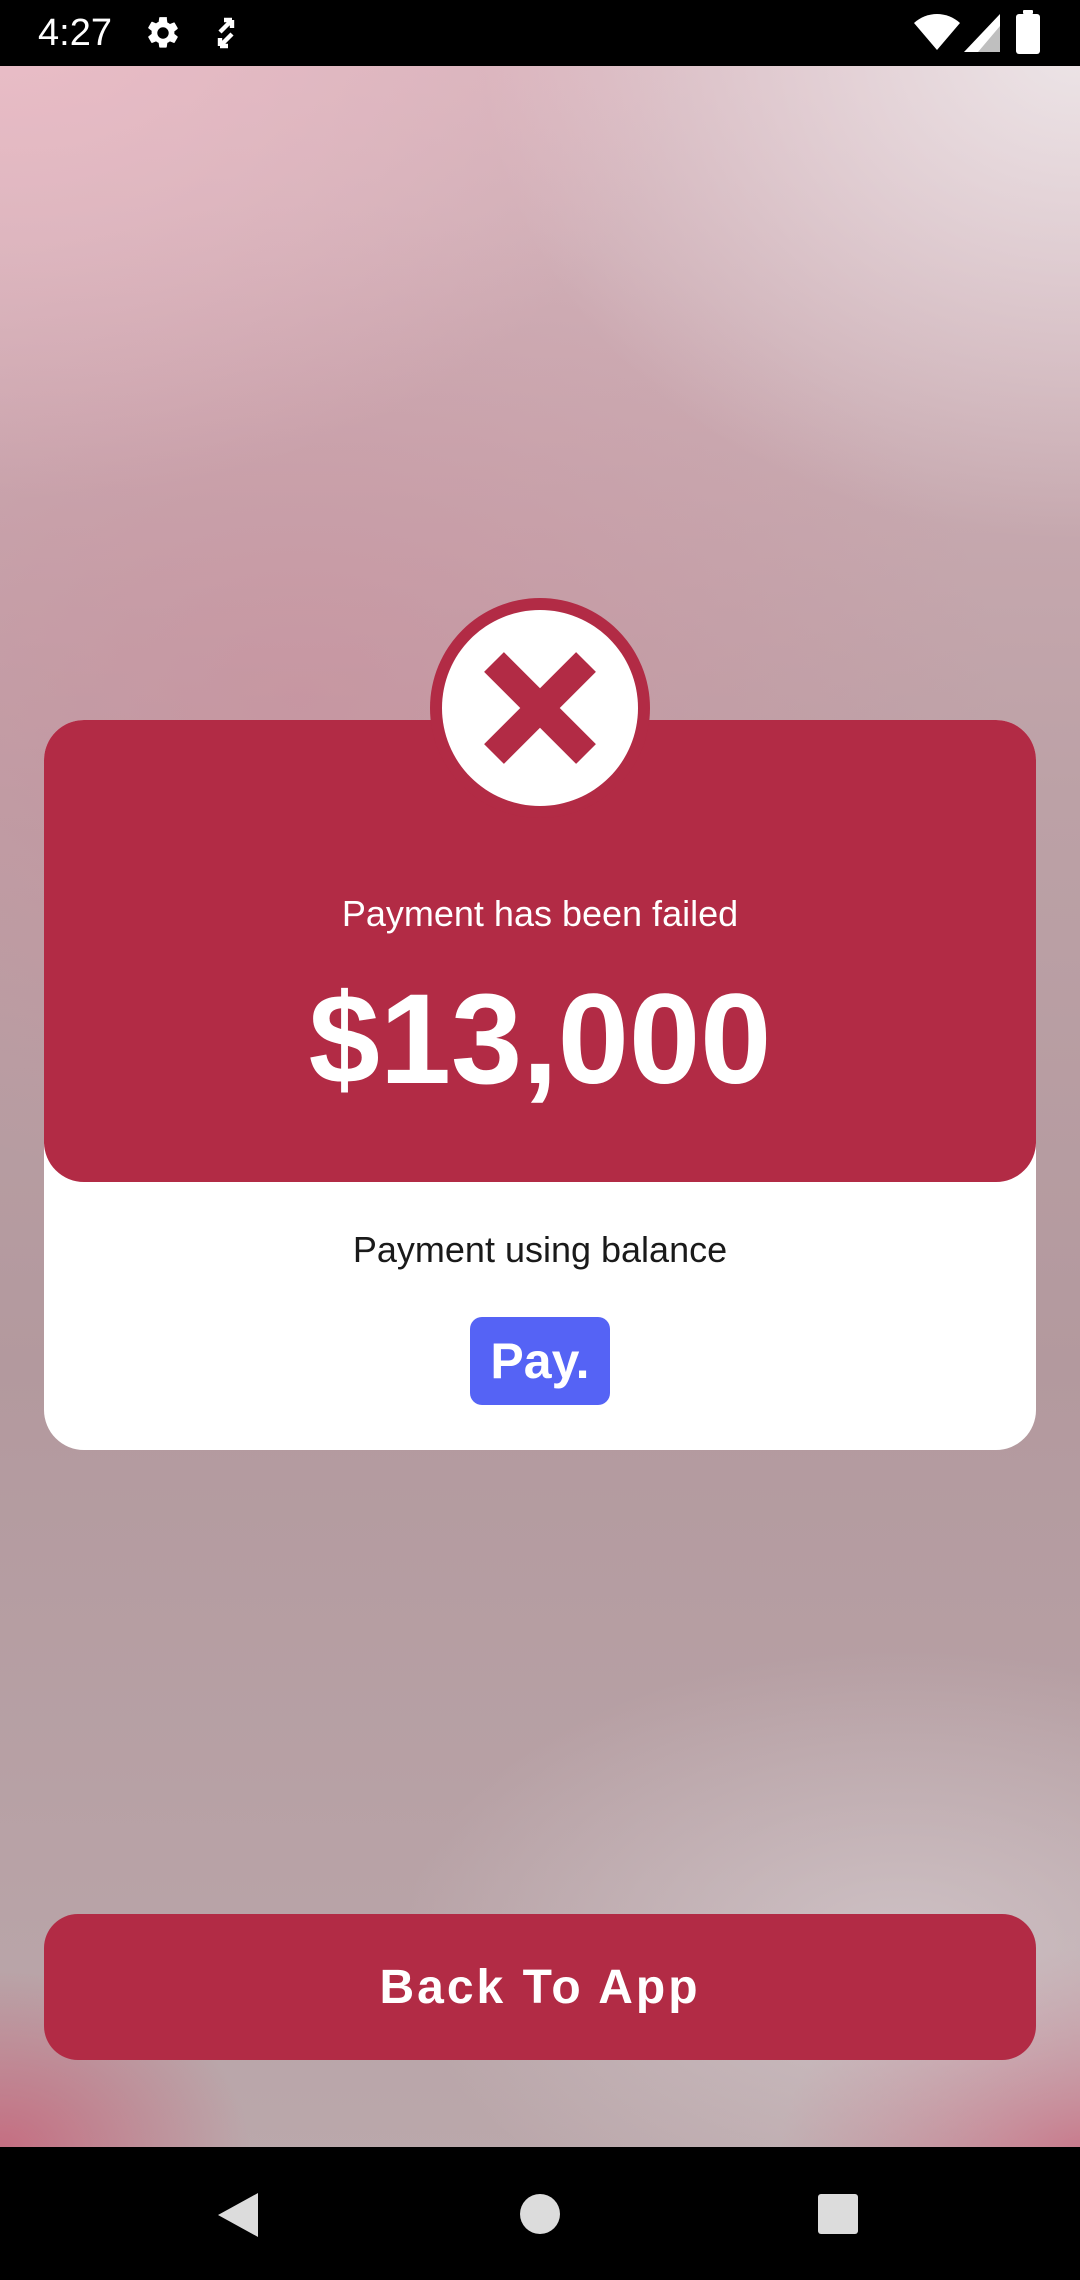 This screenshot has height=2280, width=1080. What do you see at coordinates (540, 33) in the screenshot?
I see `status-bar: 4:27` at bounding box center [540, 33].